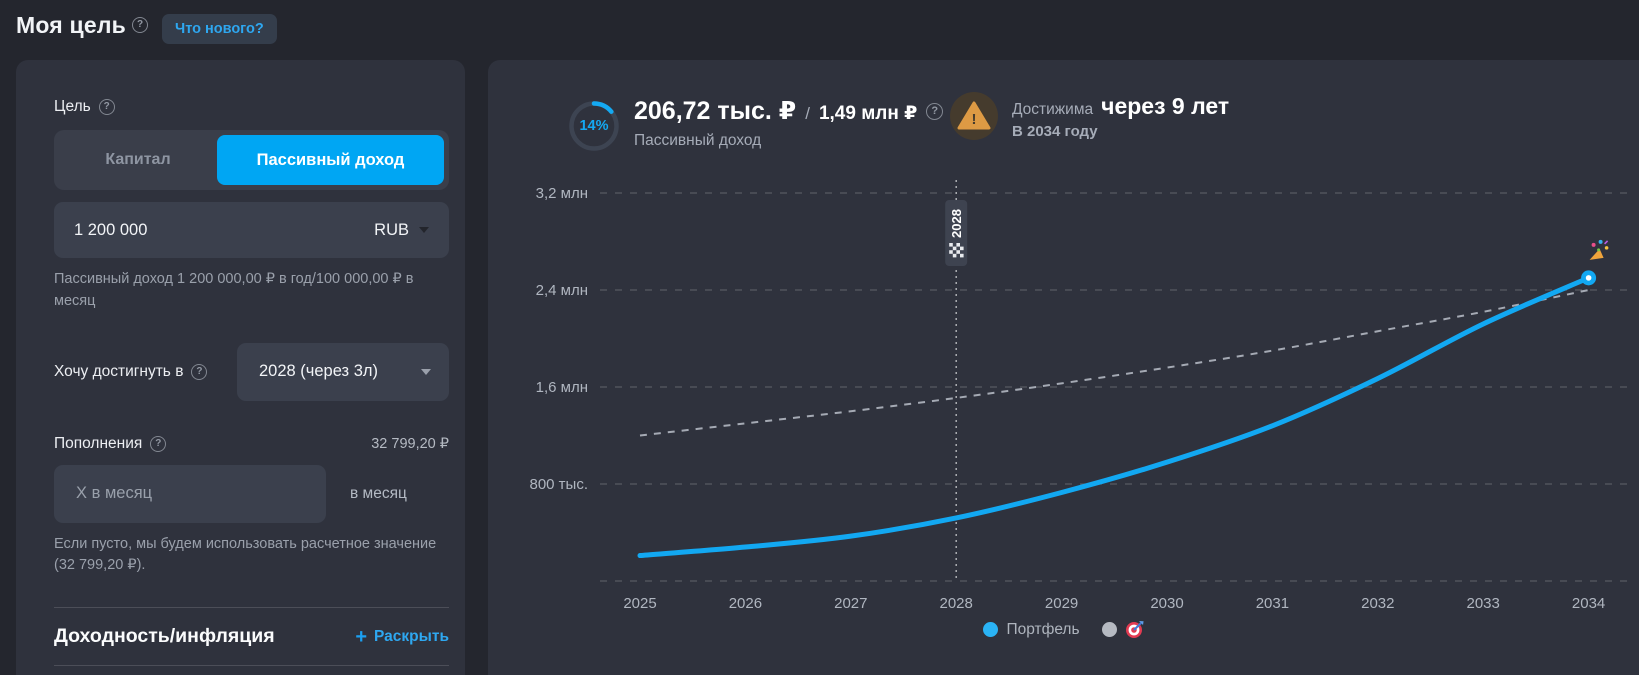 The height and width of the screenshot is (675, 1639). Describe the element at coordinates (71, 25) in the screenshot. I see `page-title-text: Моя цель` at that location.